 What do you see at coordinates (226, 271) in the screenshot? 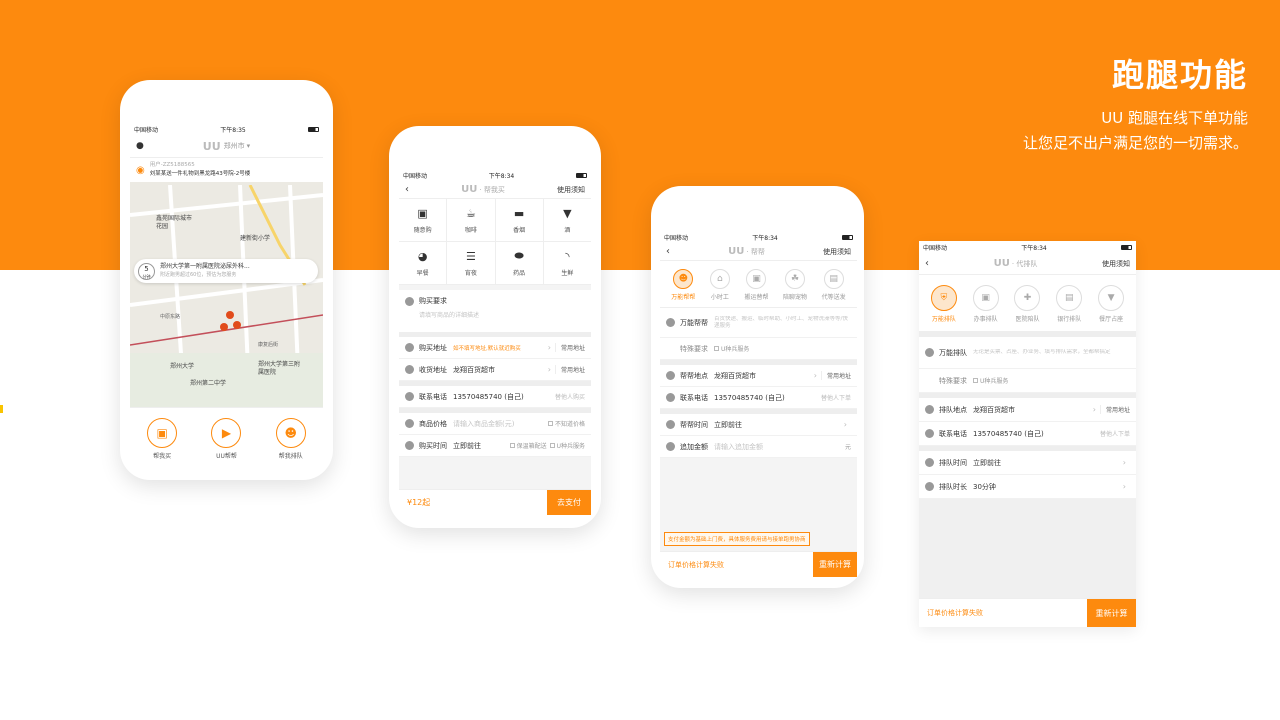
I see `destination-bubble: 5 分钟 郑州大学第一附属医院泌尿外科... 附近跑男超过60位，预估为您服务` at bounding box center [226, 271].